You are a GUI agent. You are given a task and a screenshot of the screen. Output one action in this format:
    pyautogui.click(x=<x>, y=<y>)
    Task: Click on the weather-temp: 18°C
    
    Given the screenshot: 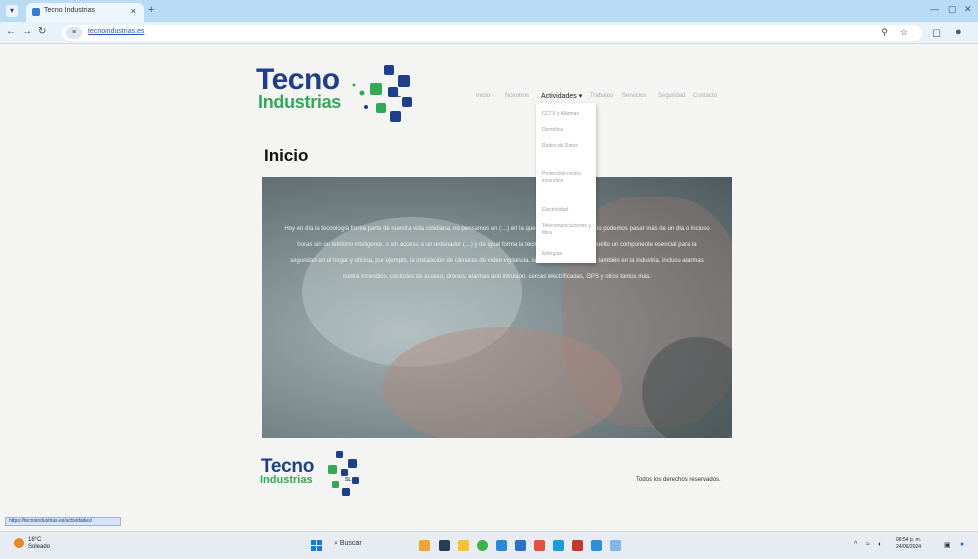 What is the action you would take?
    pyautogui.click(x=35, y=540)
    